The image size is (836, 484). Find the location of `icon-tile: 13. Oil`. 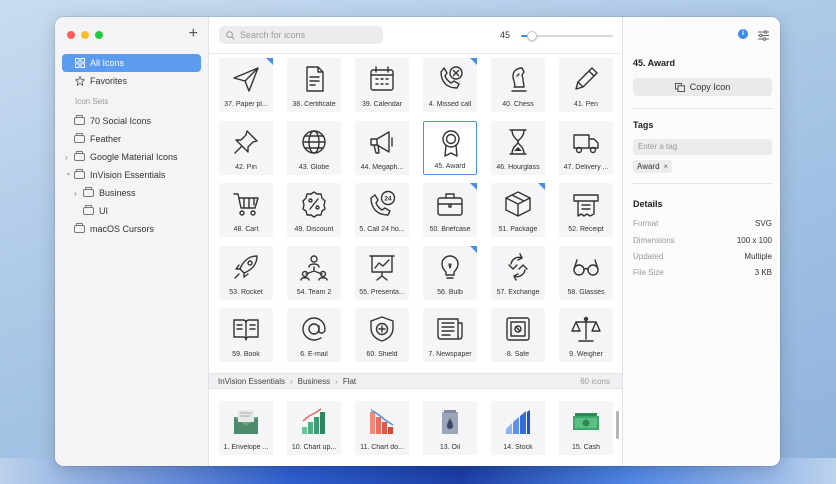

icon-tile: 13. Oil is located at coordinates (450, 428).